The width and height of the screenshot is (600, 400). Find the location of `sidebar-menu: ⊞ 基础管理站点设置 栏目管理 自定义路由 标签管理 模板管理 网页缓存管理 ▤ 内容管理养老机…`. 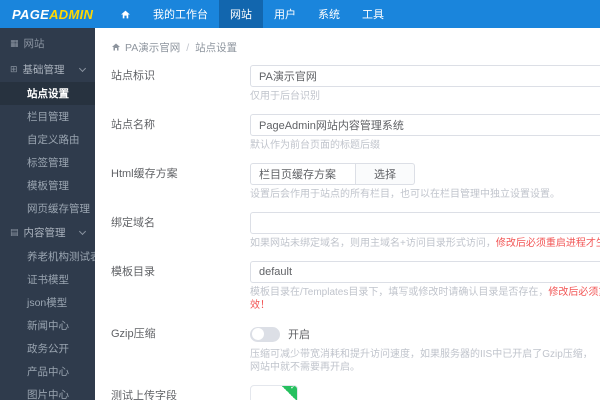

sidebar-menu: ⊞ 基础管理站点设置 栏目管理 自定义路由 标签管理 模板管理 网页缓存管理 ▤ 内容管理养老机… is located at coordinates (47, 228).